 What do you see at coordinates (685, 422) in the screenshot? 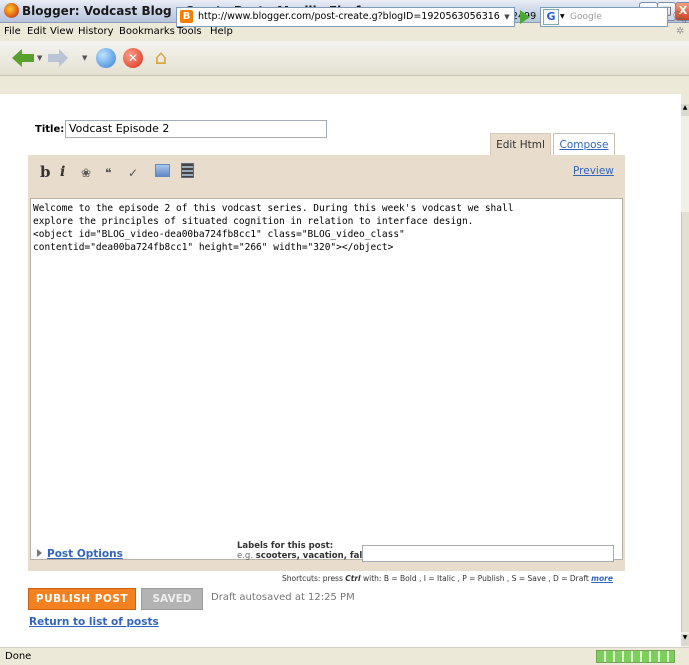
I see `scroll-thumb` at bounding box center [685, 422].